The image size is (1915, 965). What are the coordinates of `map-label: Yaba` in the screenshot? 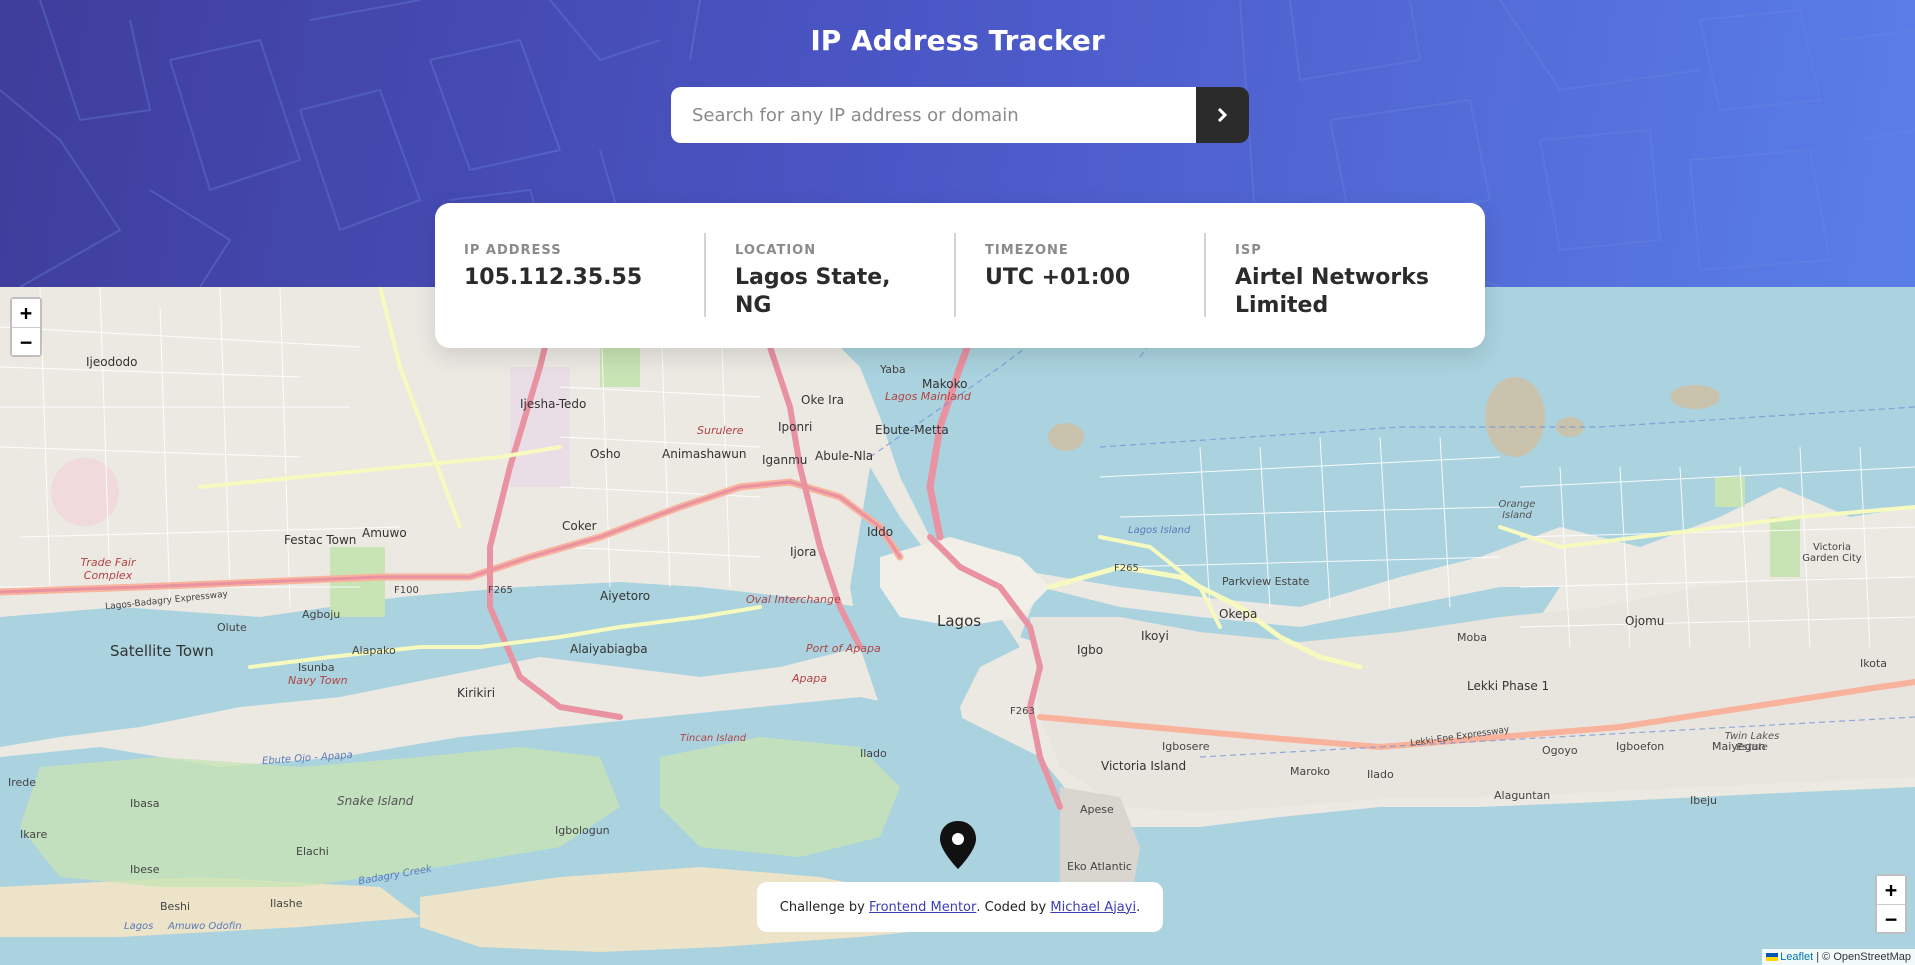 It's located at (893, 369).